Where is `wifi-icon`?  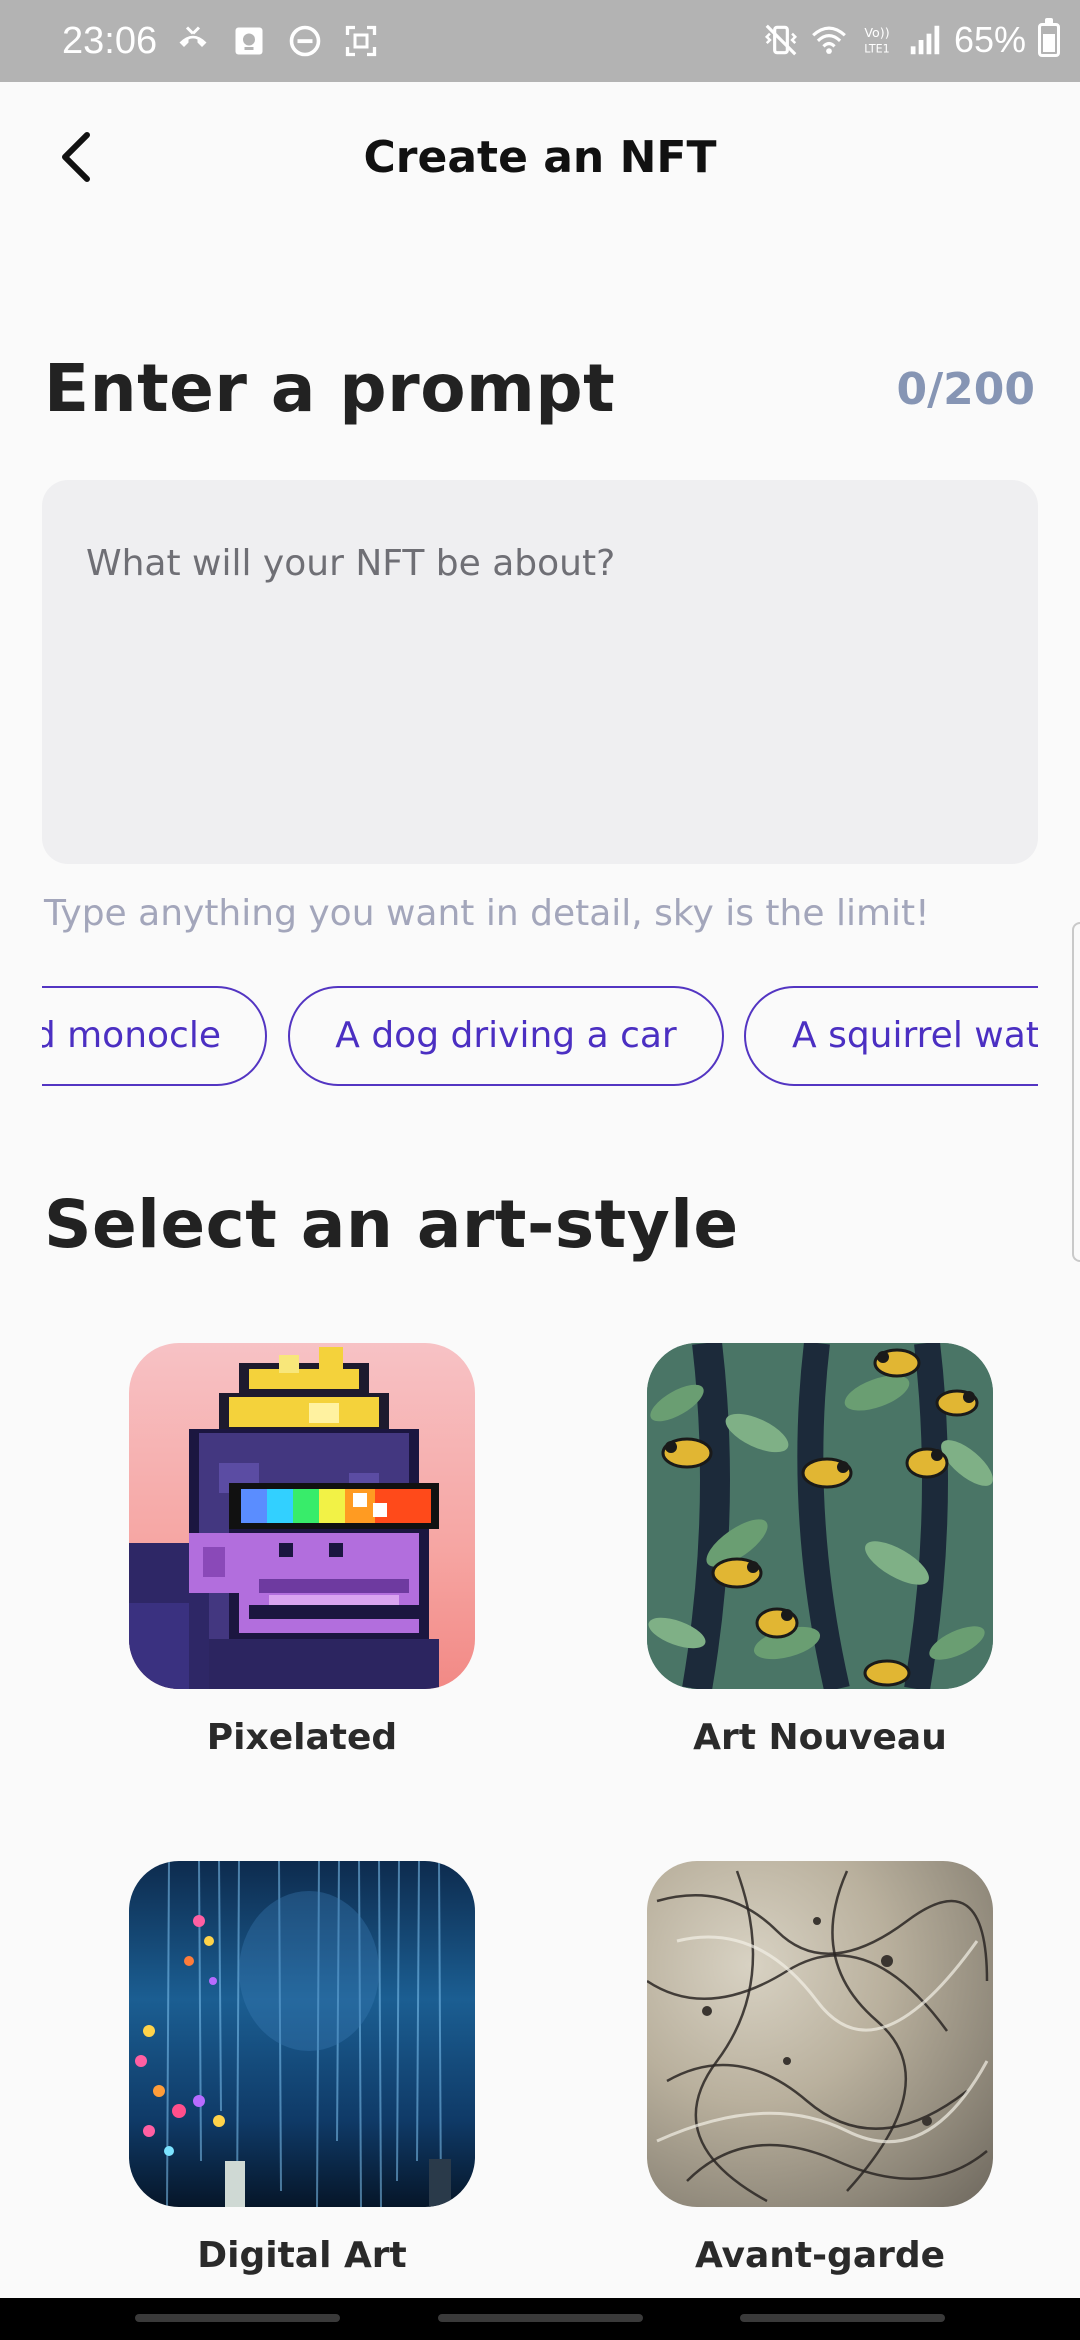 wifi-icon is located at coordinates (829, 40).